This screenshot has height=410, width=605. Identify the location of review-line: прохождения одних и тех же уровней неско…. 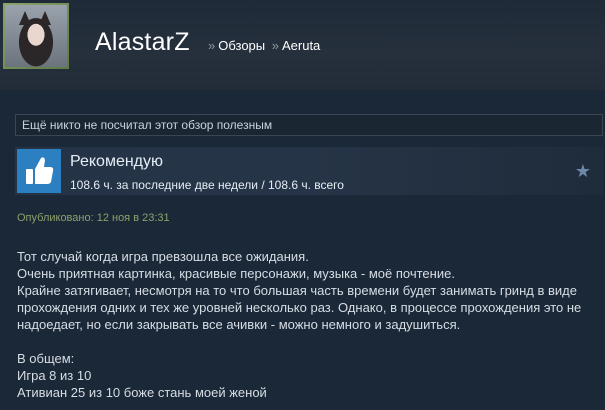
(299, 307).